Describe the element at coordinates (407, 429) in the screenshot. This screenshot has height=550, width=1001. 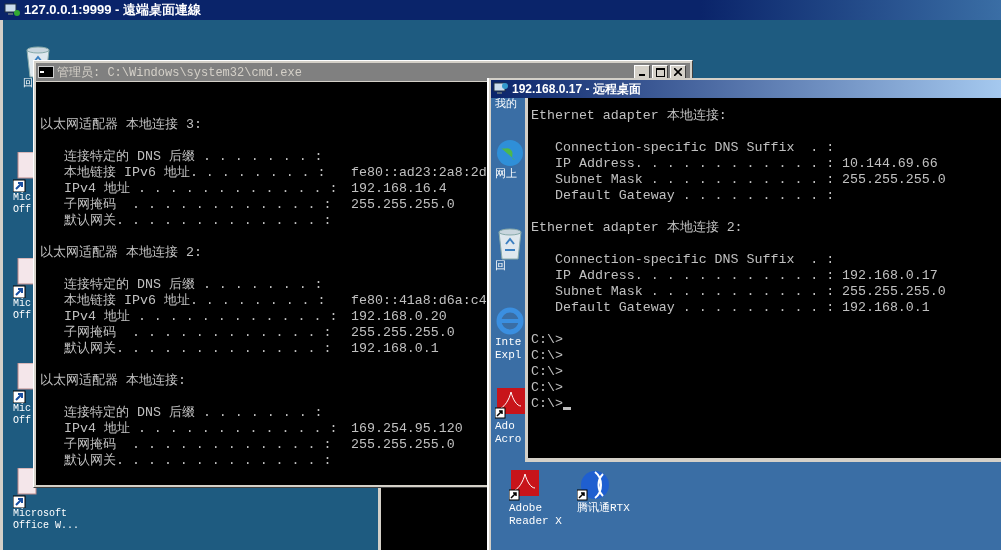
I see `console-field-value: 169.254.95.120` at that location.